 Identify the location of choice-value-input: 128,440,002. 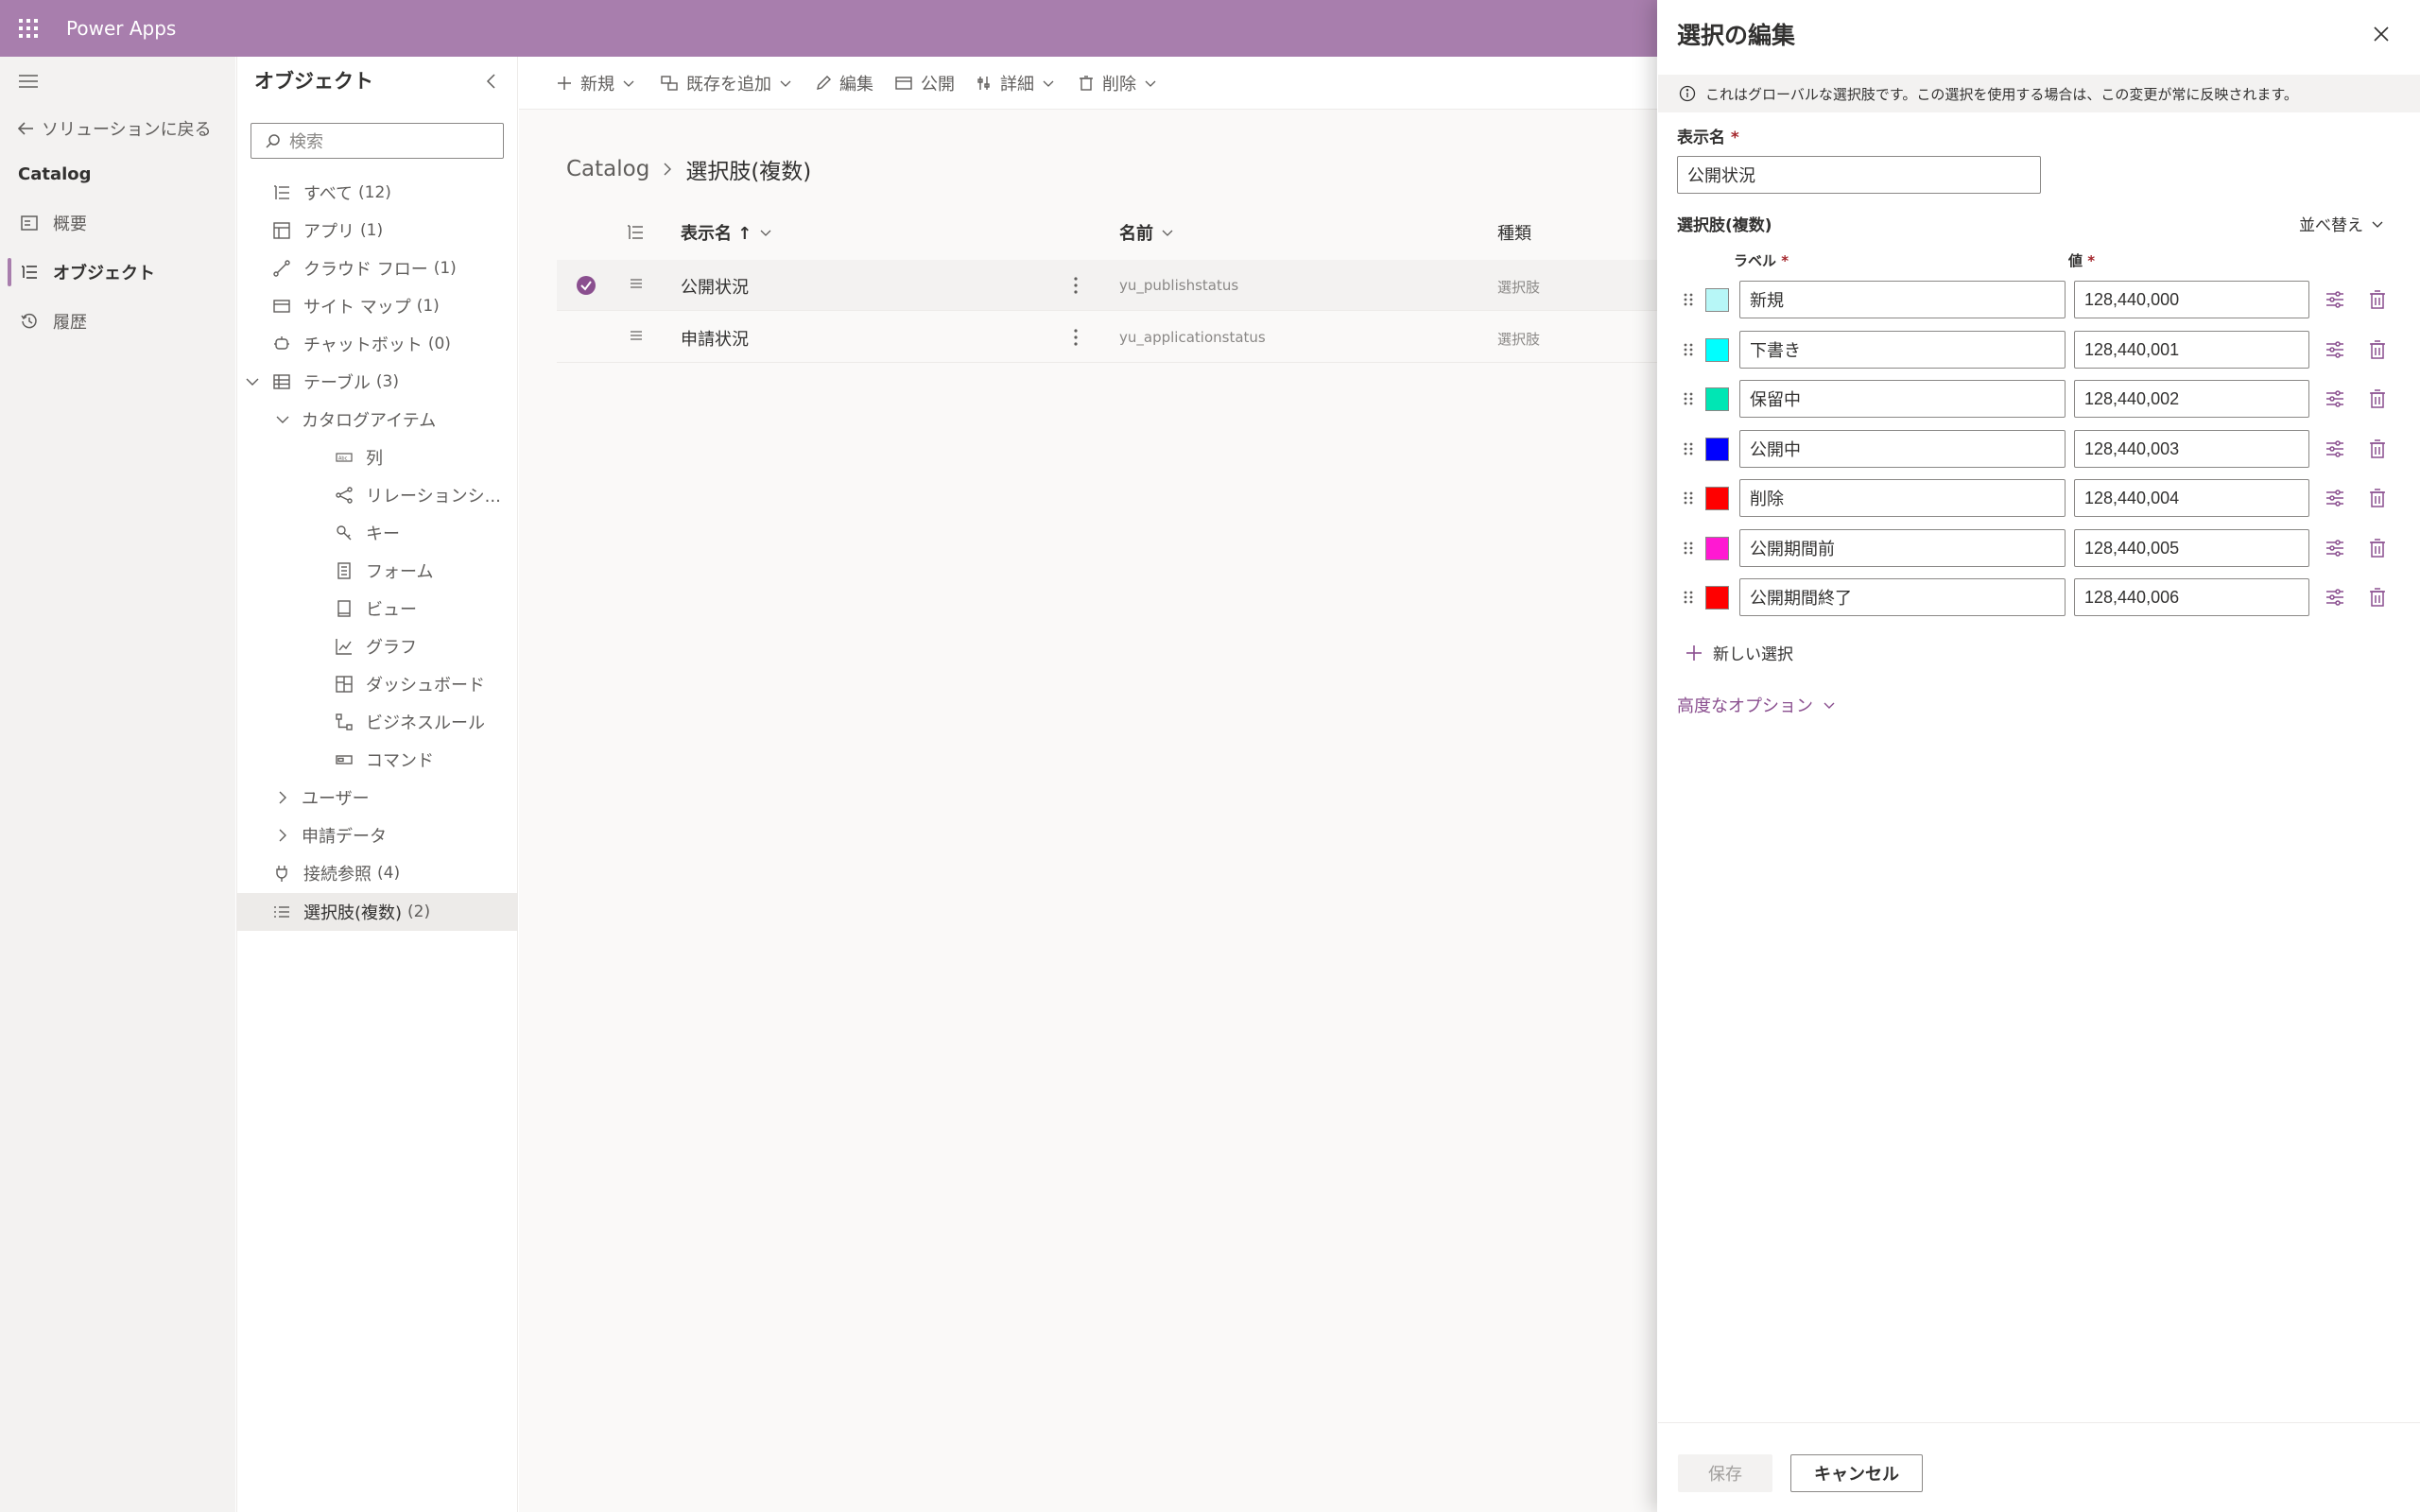
(2191, 399).